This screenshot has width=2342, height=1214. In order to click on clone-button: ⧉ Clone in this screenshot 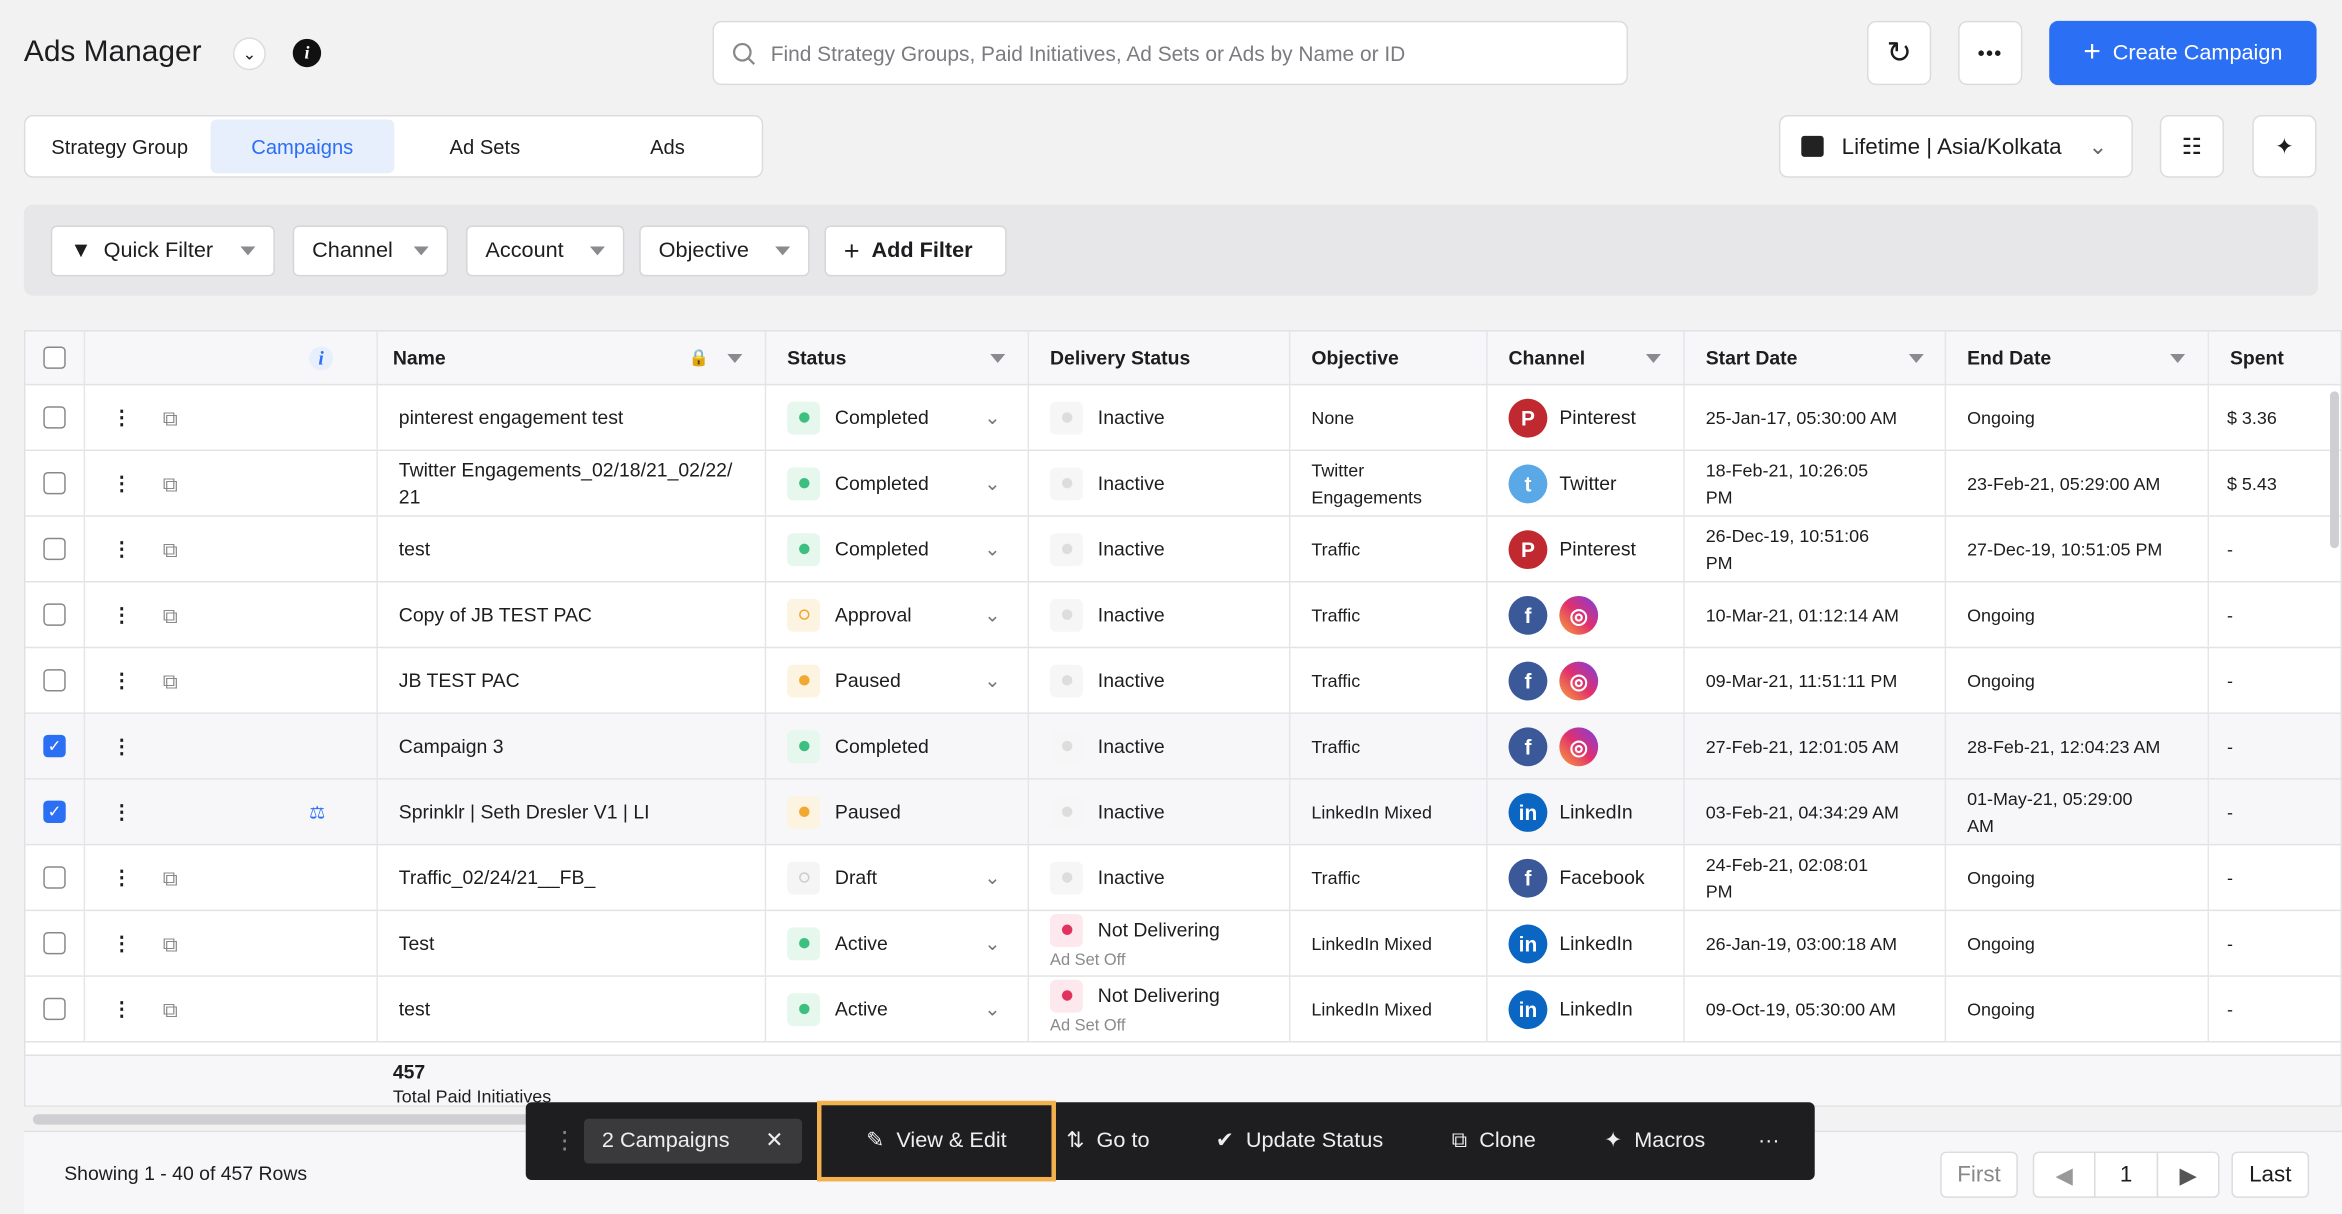, I will do `click(1494, 1141)`.